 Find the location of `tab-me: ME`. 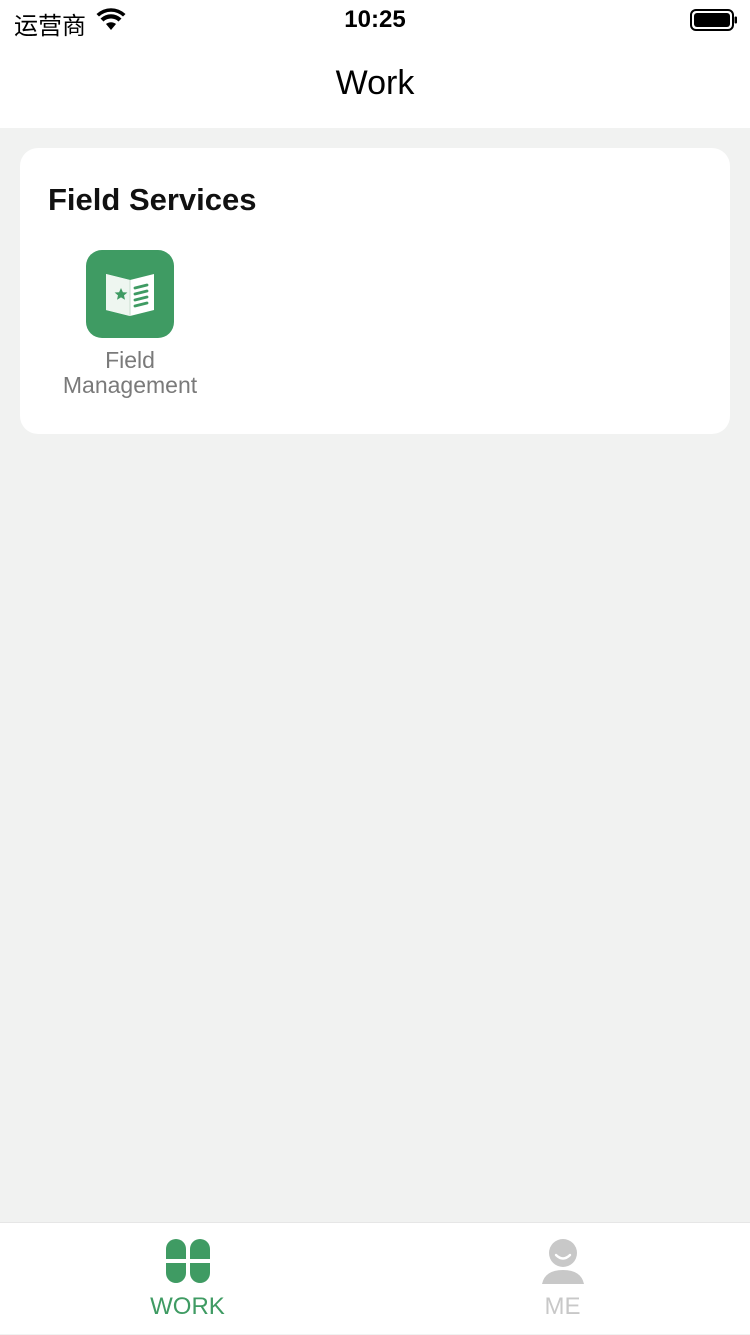

tab-me: ME is located at coordinates (562, 1279).